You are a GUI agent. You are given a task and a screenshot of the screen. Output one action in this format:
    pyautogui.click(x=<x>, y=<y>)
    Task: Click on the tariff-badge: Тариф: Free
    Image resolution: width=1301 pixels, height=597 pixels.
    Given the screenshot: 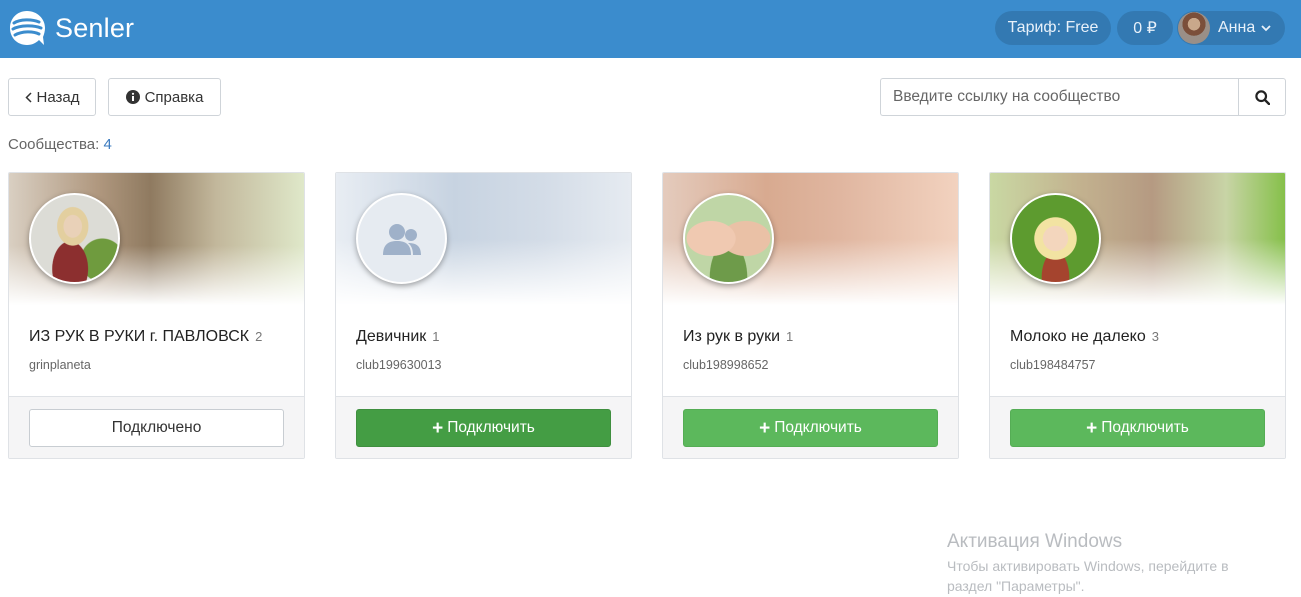 What is the action you would take?
    pyautogui.click(x=1053, y=28)
    